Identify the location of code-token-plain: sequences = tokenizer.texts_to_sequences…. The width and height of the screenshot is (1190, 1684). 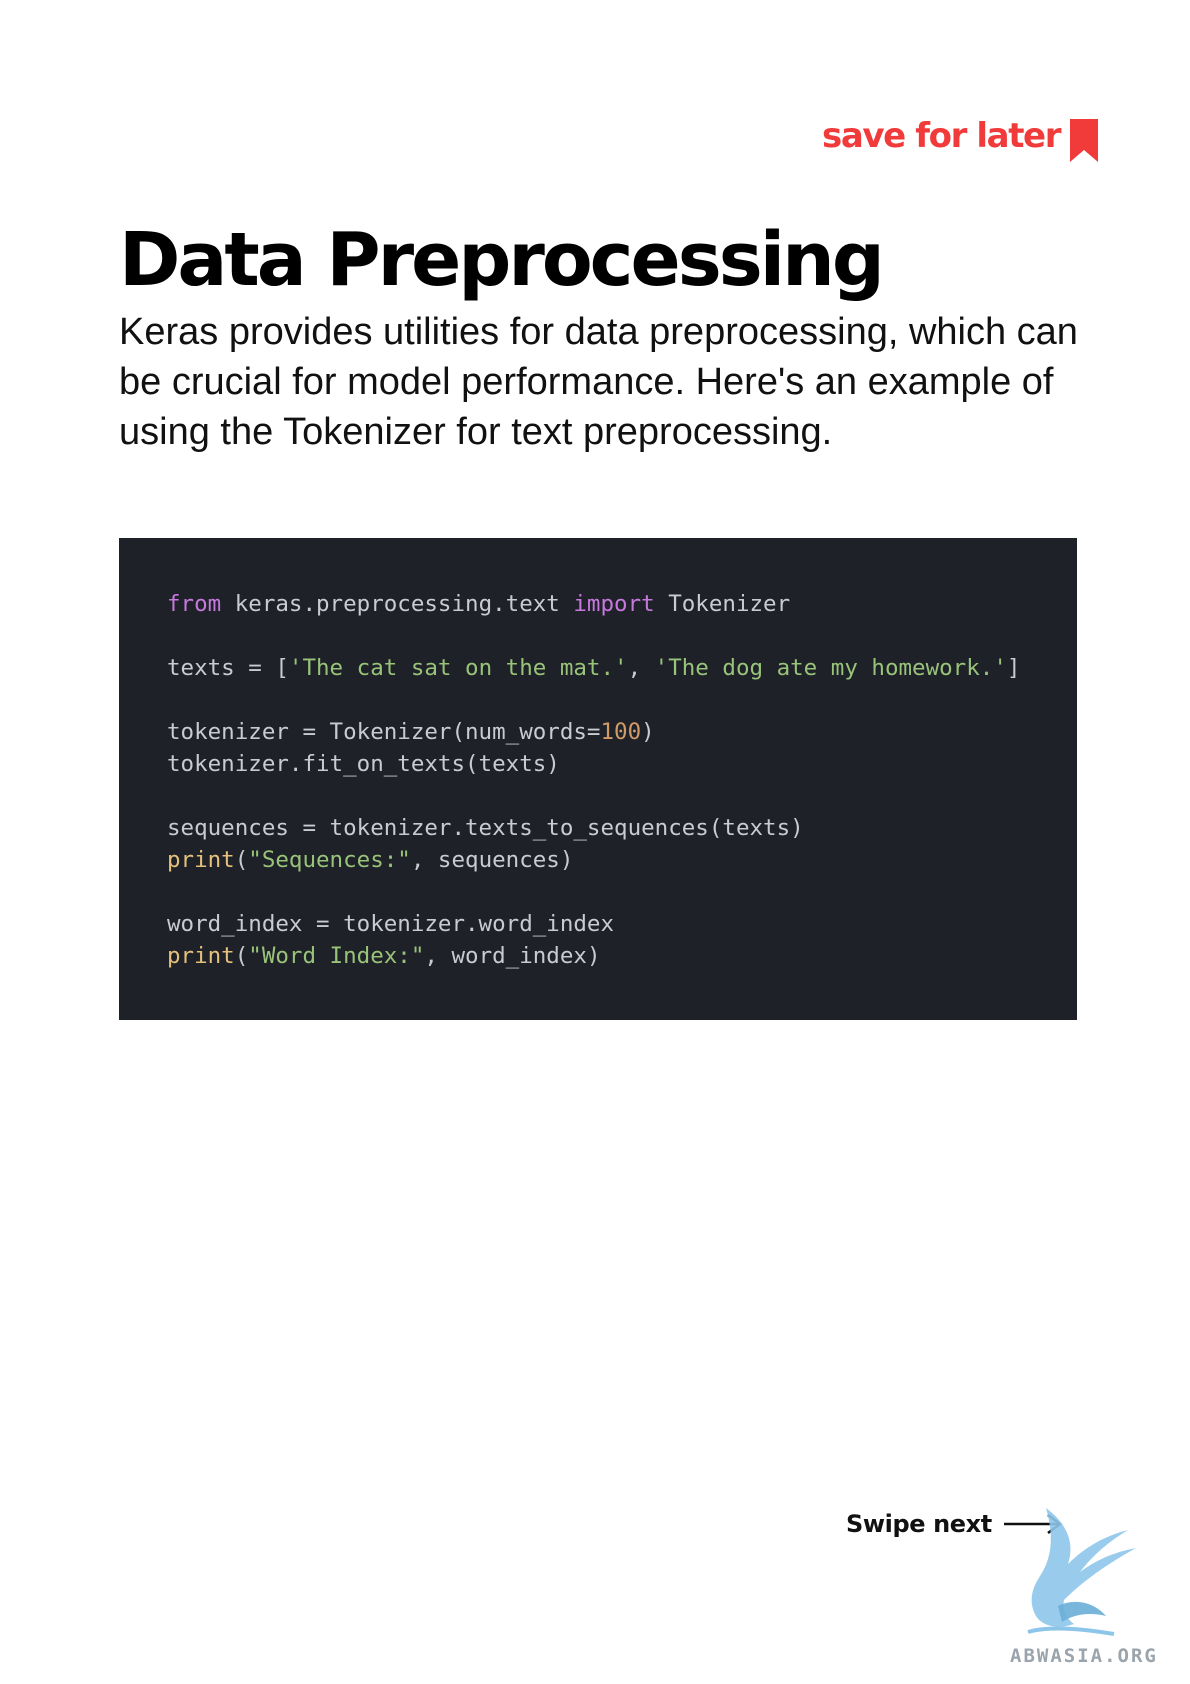
(485, 828).